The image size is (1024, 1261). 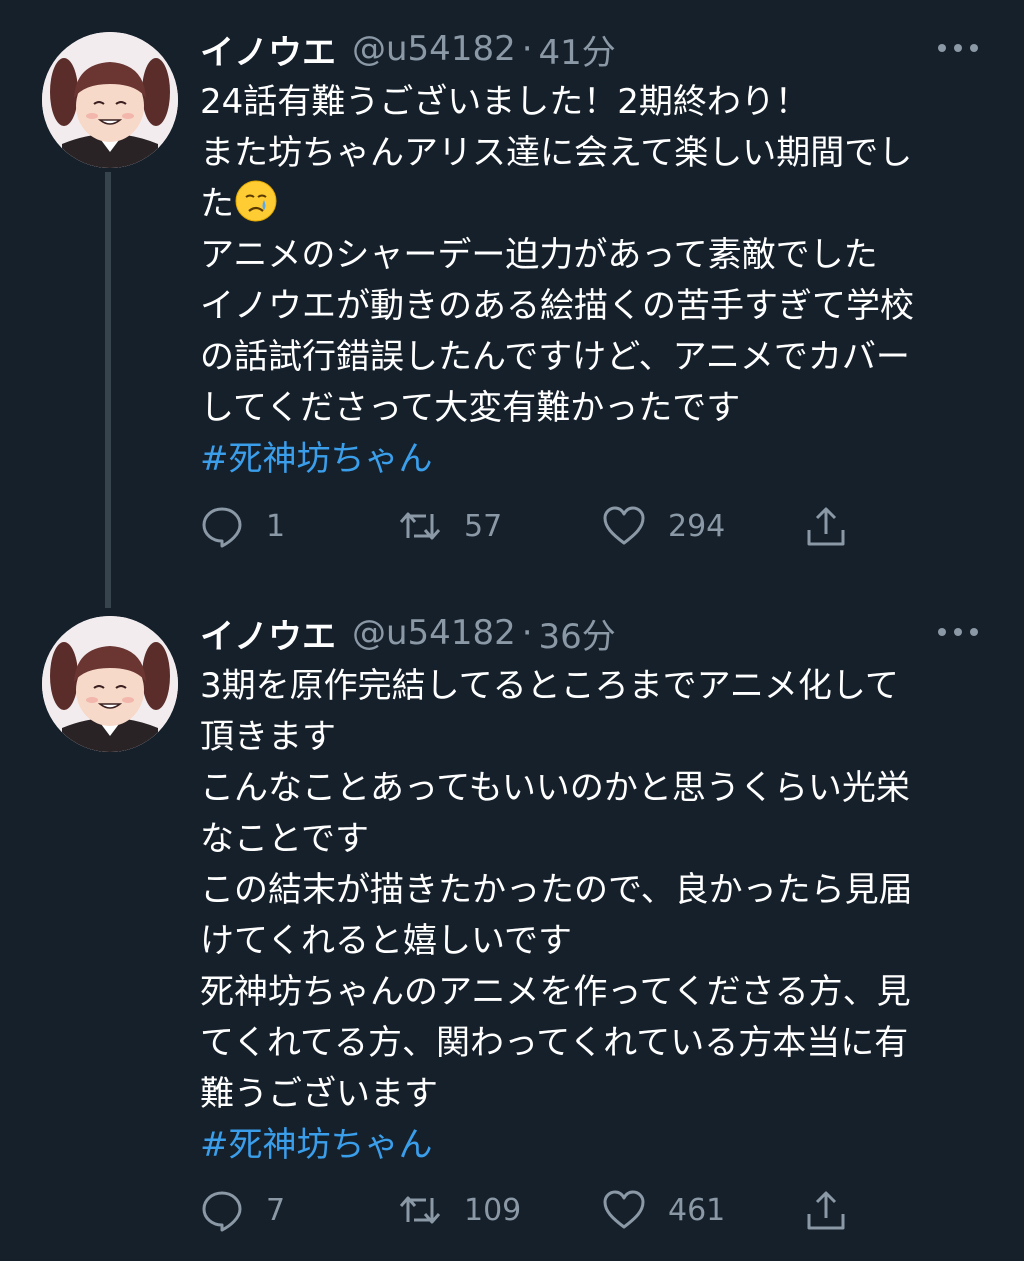 I want to click on crying-face-emoji-icon, so click(x=256, y=201).